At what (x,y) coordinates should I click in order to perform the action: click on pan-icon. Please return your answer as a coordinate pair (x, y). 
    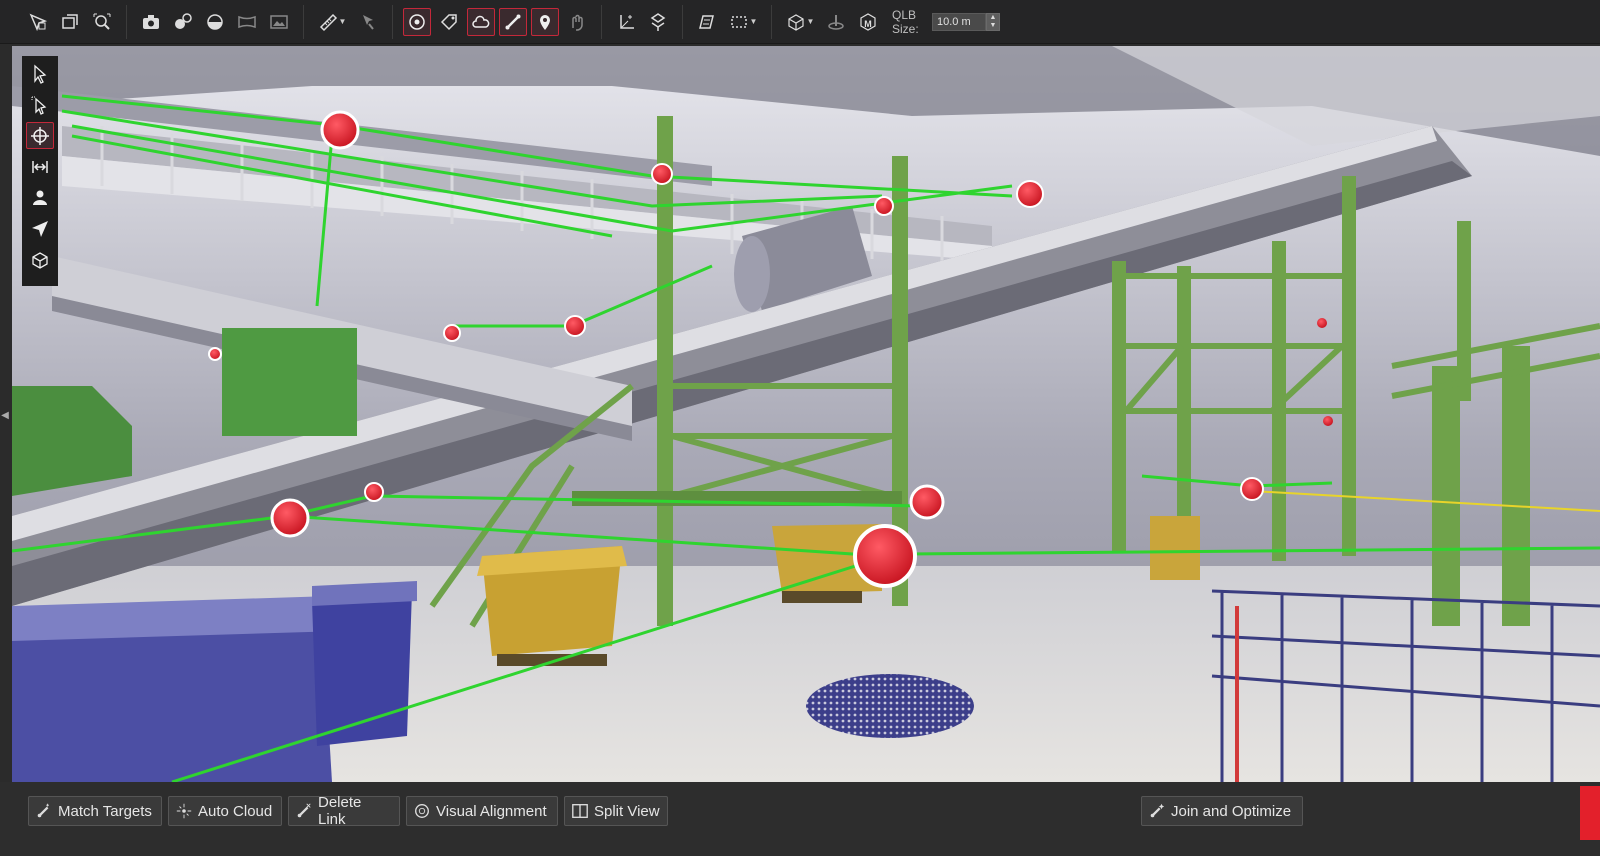
    Looking at the image, I should click on (40, 166).